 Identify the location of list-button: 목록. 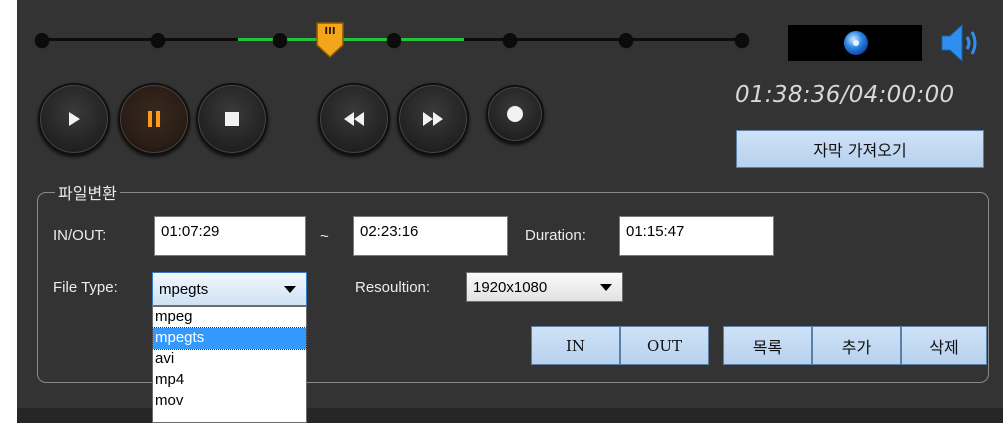
(767, 345).